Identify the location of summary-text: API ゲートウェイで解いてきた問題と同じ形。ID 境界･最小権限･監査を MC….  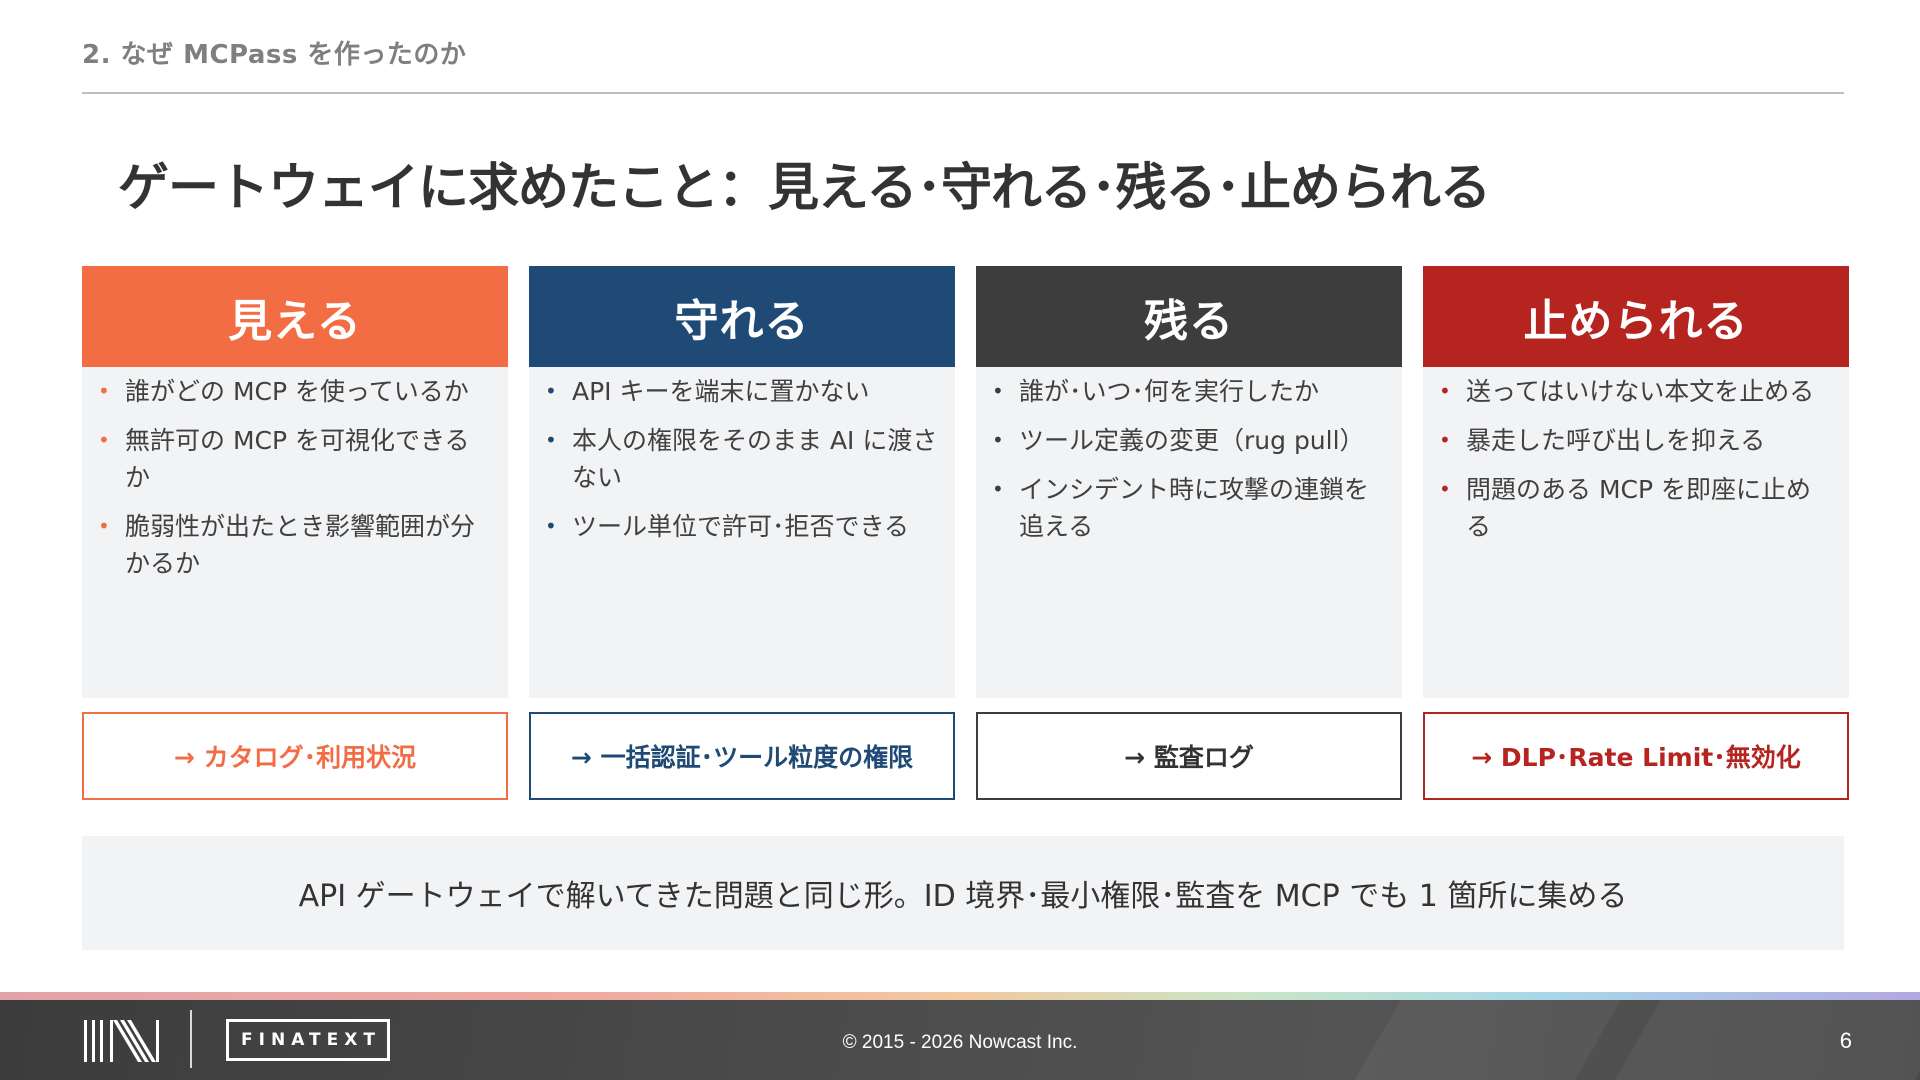
(963, 896).